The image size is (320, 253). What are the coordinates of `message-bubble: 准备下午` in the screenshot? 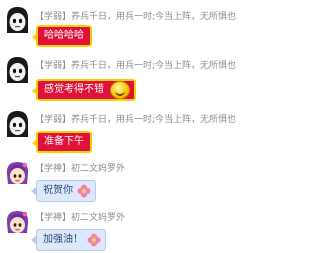 It's located at (62, 142).